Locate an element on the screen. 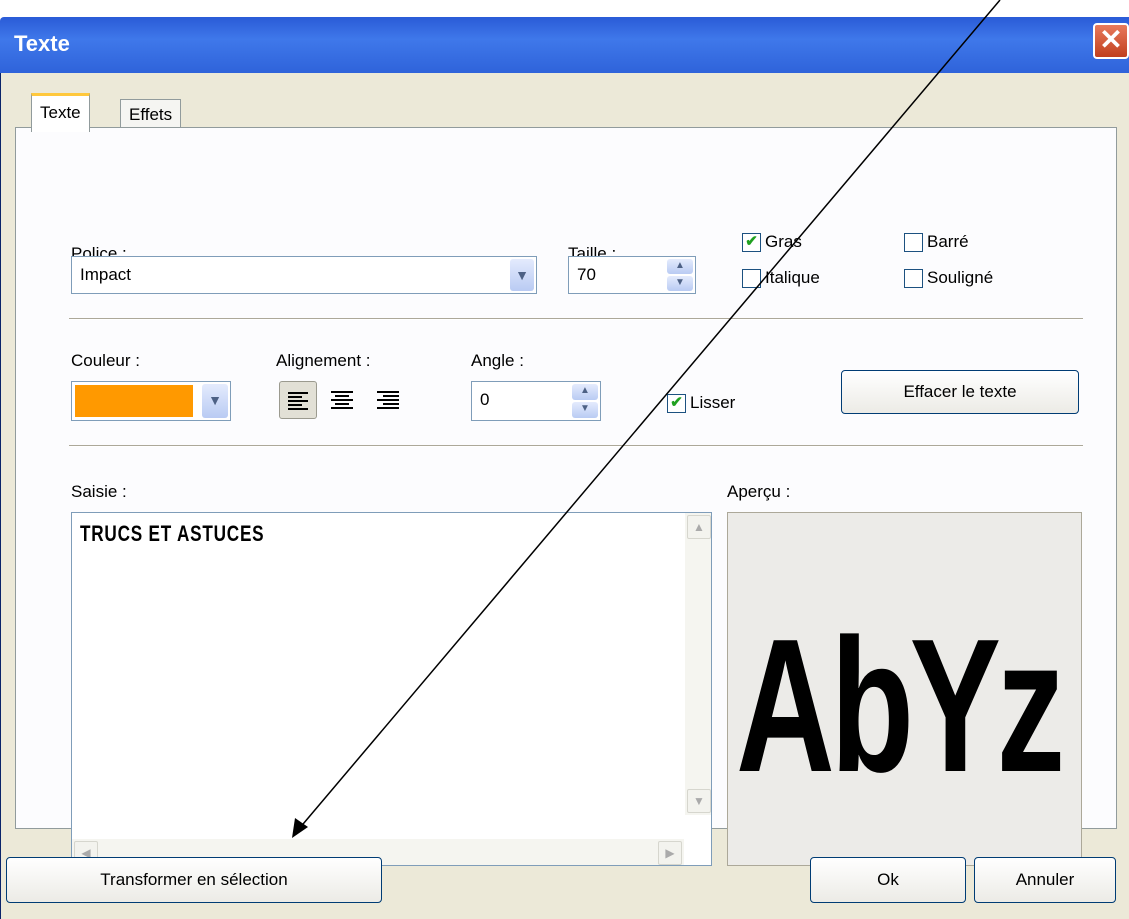  police-select: Impact ▼ is located at coordinates (304, 275).